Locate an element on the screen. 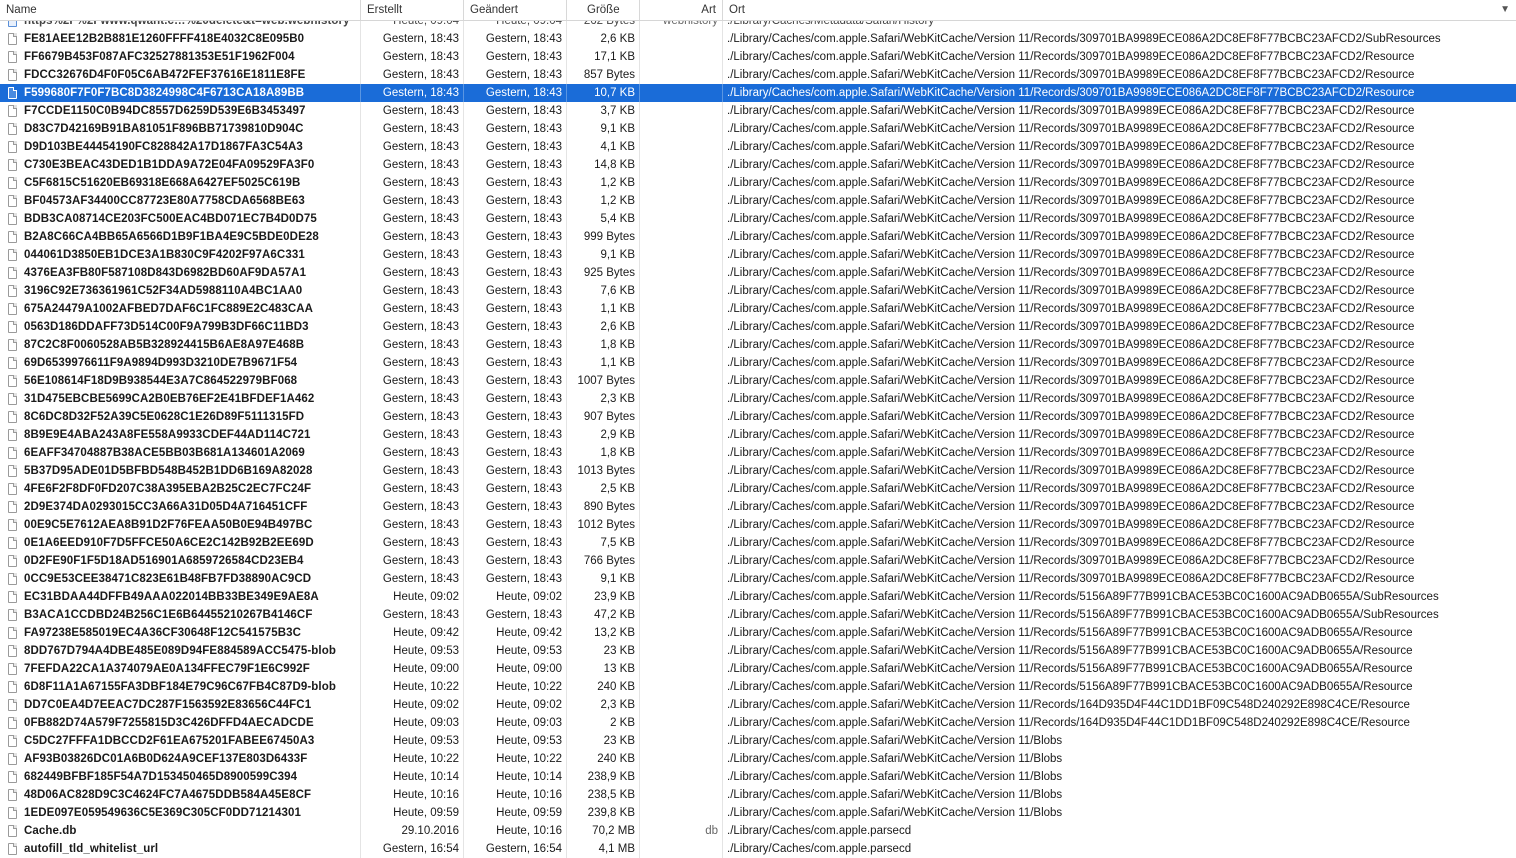 This screenshot has width=1516, height=858. file-name: 31D475EBCBE5699CA2B0EB76EF2E41BFDEF1A462 is located at coordinates (169, 399).